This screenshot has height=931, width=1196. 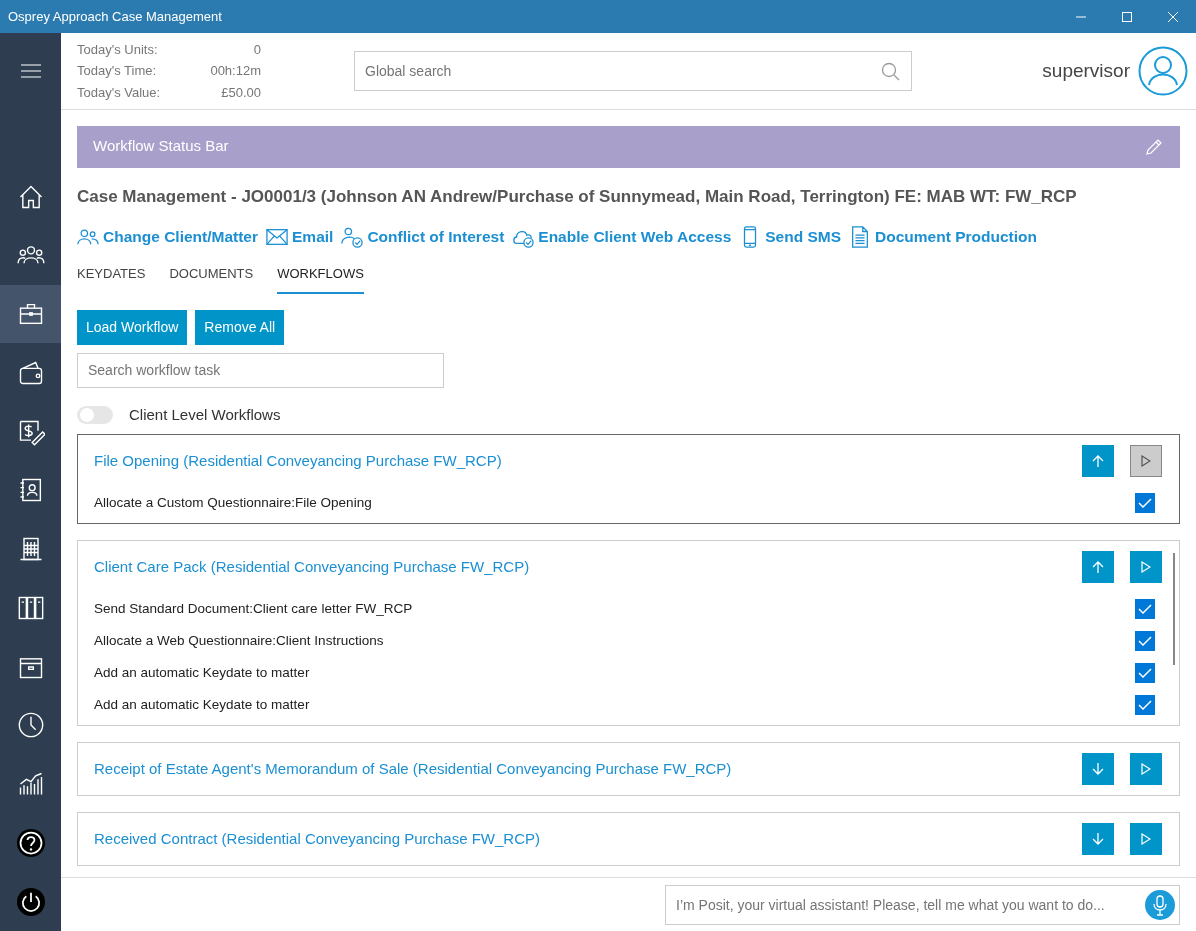 What do you see at coordinates (790, 237) in the screenshot?
I see `action-link: Send SMS` at bounding box center [790, 237].